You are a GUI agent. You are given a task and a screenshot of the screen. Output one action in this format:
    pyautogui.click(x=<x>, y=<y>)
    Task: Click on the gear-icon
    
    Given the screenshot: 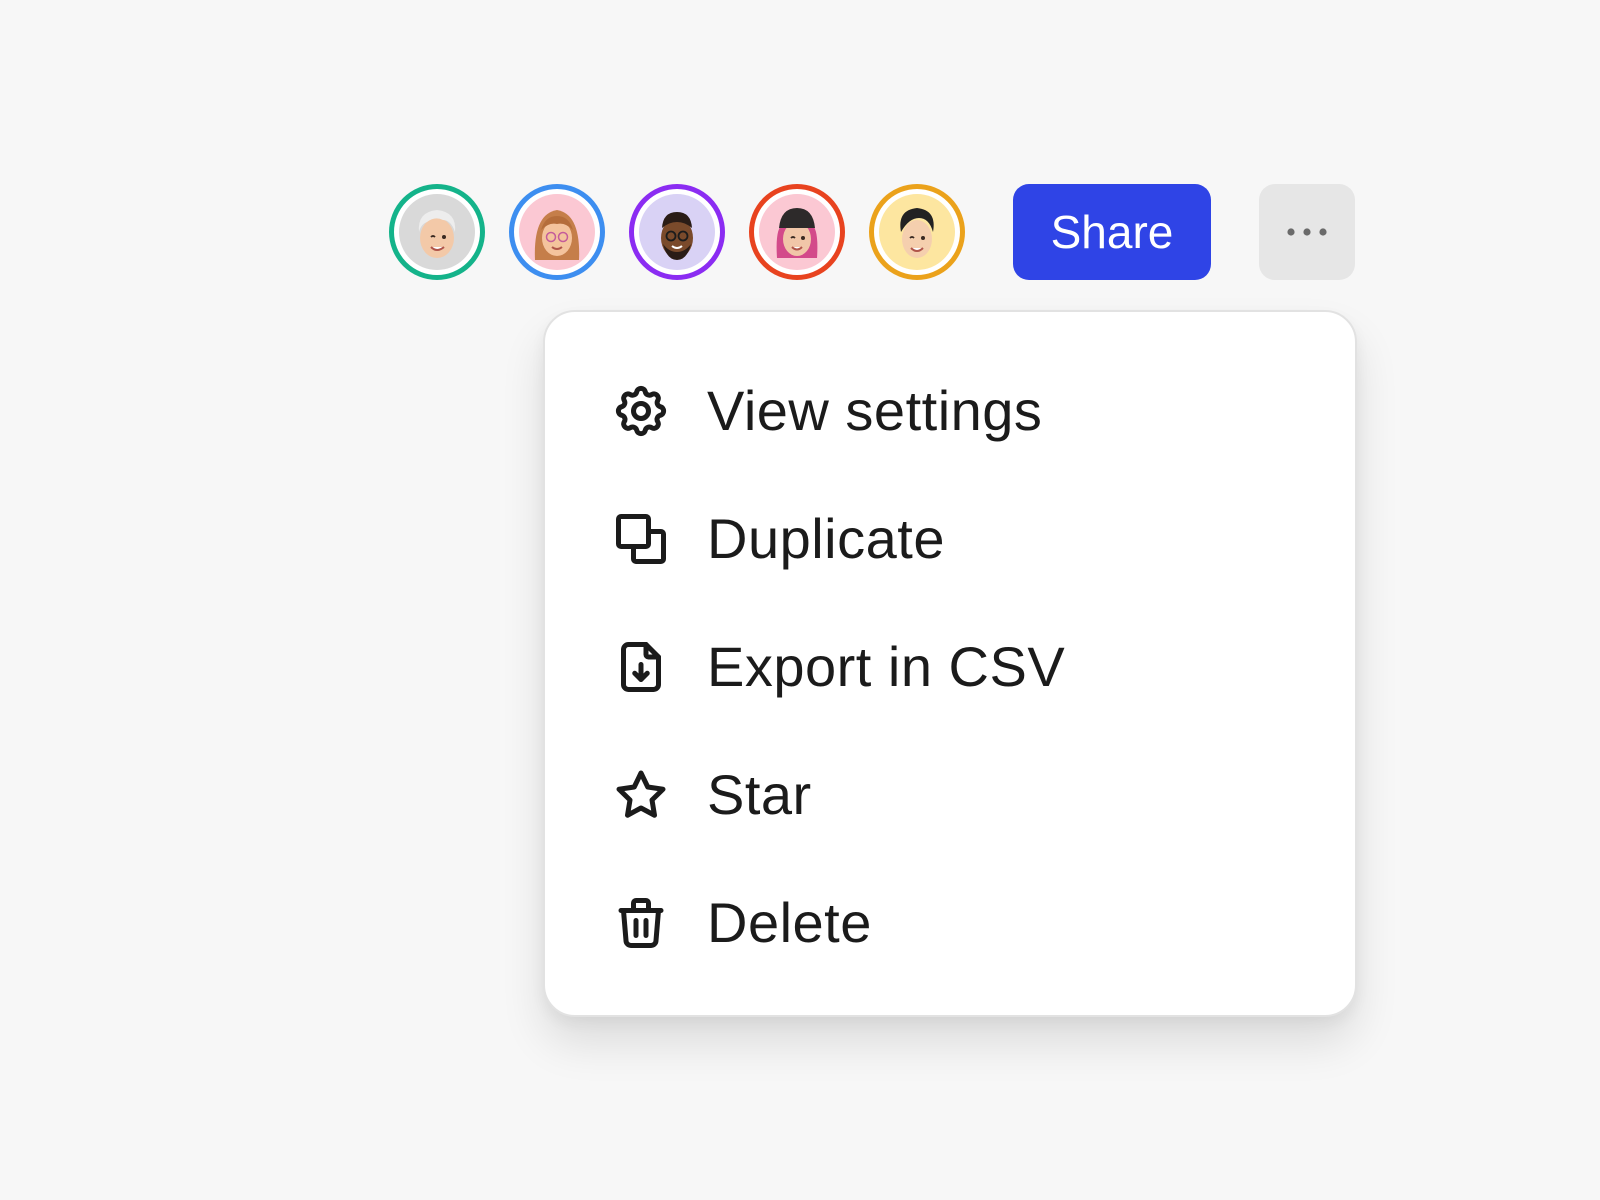 What is the action you would take?
    pyautogui.click(x=641, y=411)
    